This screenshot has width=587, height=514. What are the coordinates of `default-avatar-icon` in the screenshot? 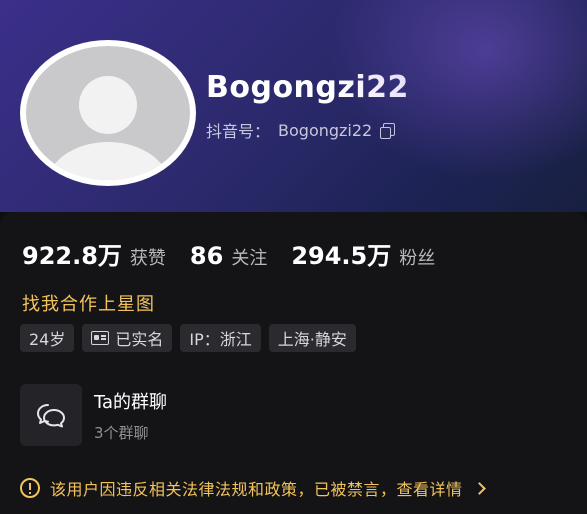 It's located at (108, 113).